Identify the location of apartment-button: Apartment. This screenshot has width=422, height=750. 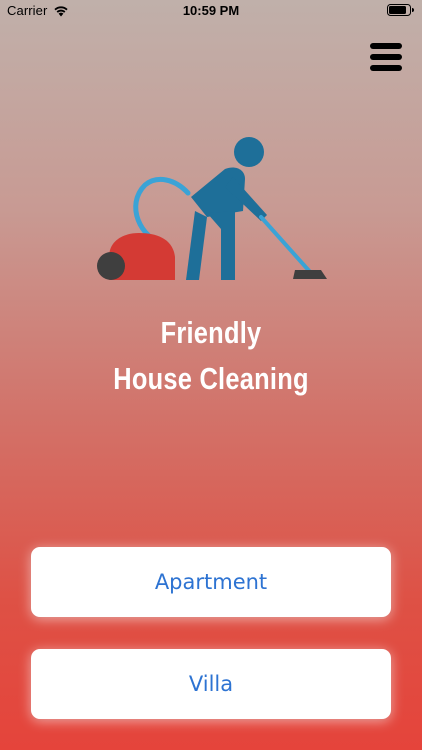
(211, 582).